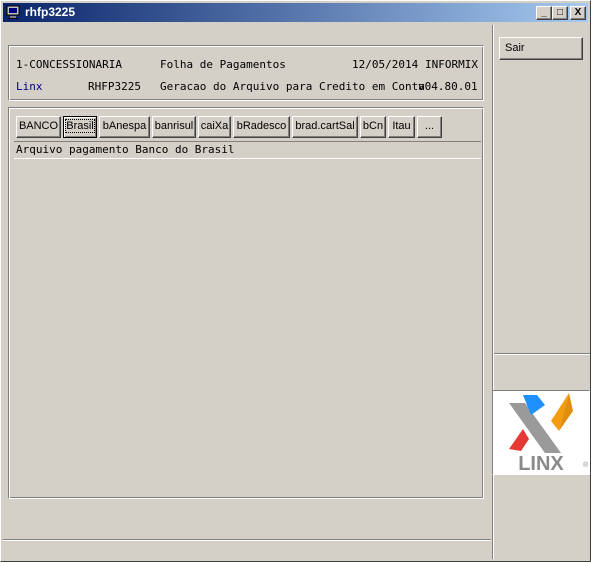 This screenshot has width=591, height=562. Describe the element at coordinates (295, 12) in the screenshot. I see `title-bar: rhfp3225 _ □ X` at that location.